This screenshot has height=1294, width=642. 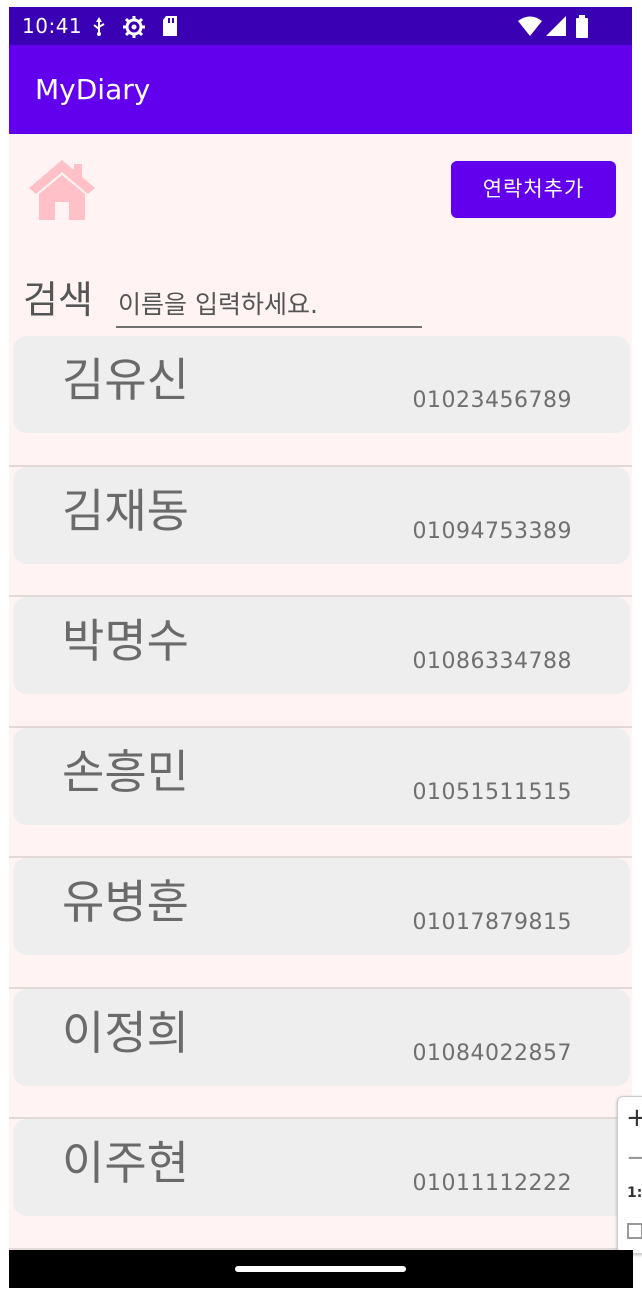 I want to click on zoom-ratio: 1:, so click(x=634, y=1193).